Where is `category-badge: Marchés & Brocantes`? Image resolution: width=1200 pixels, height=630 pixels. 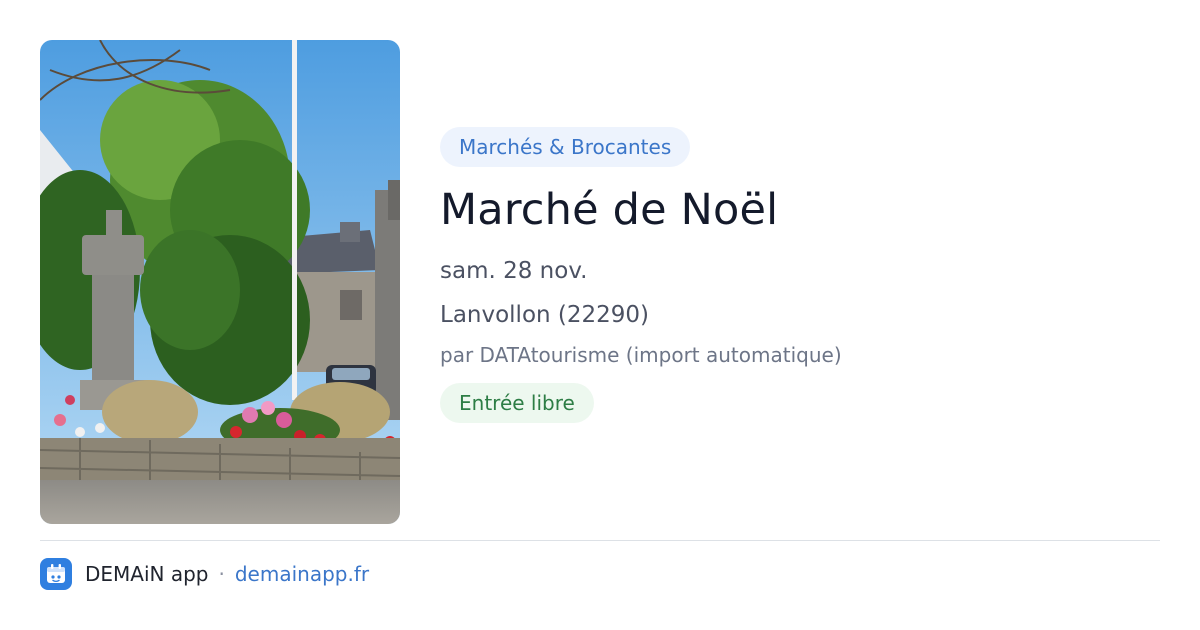
category-badge: Marchés & Brocantes is located at coordinates (565, 147).